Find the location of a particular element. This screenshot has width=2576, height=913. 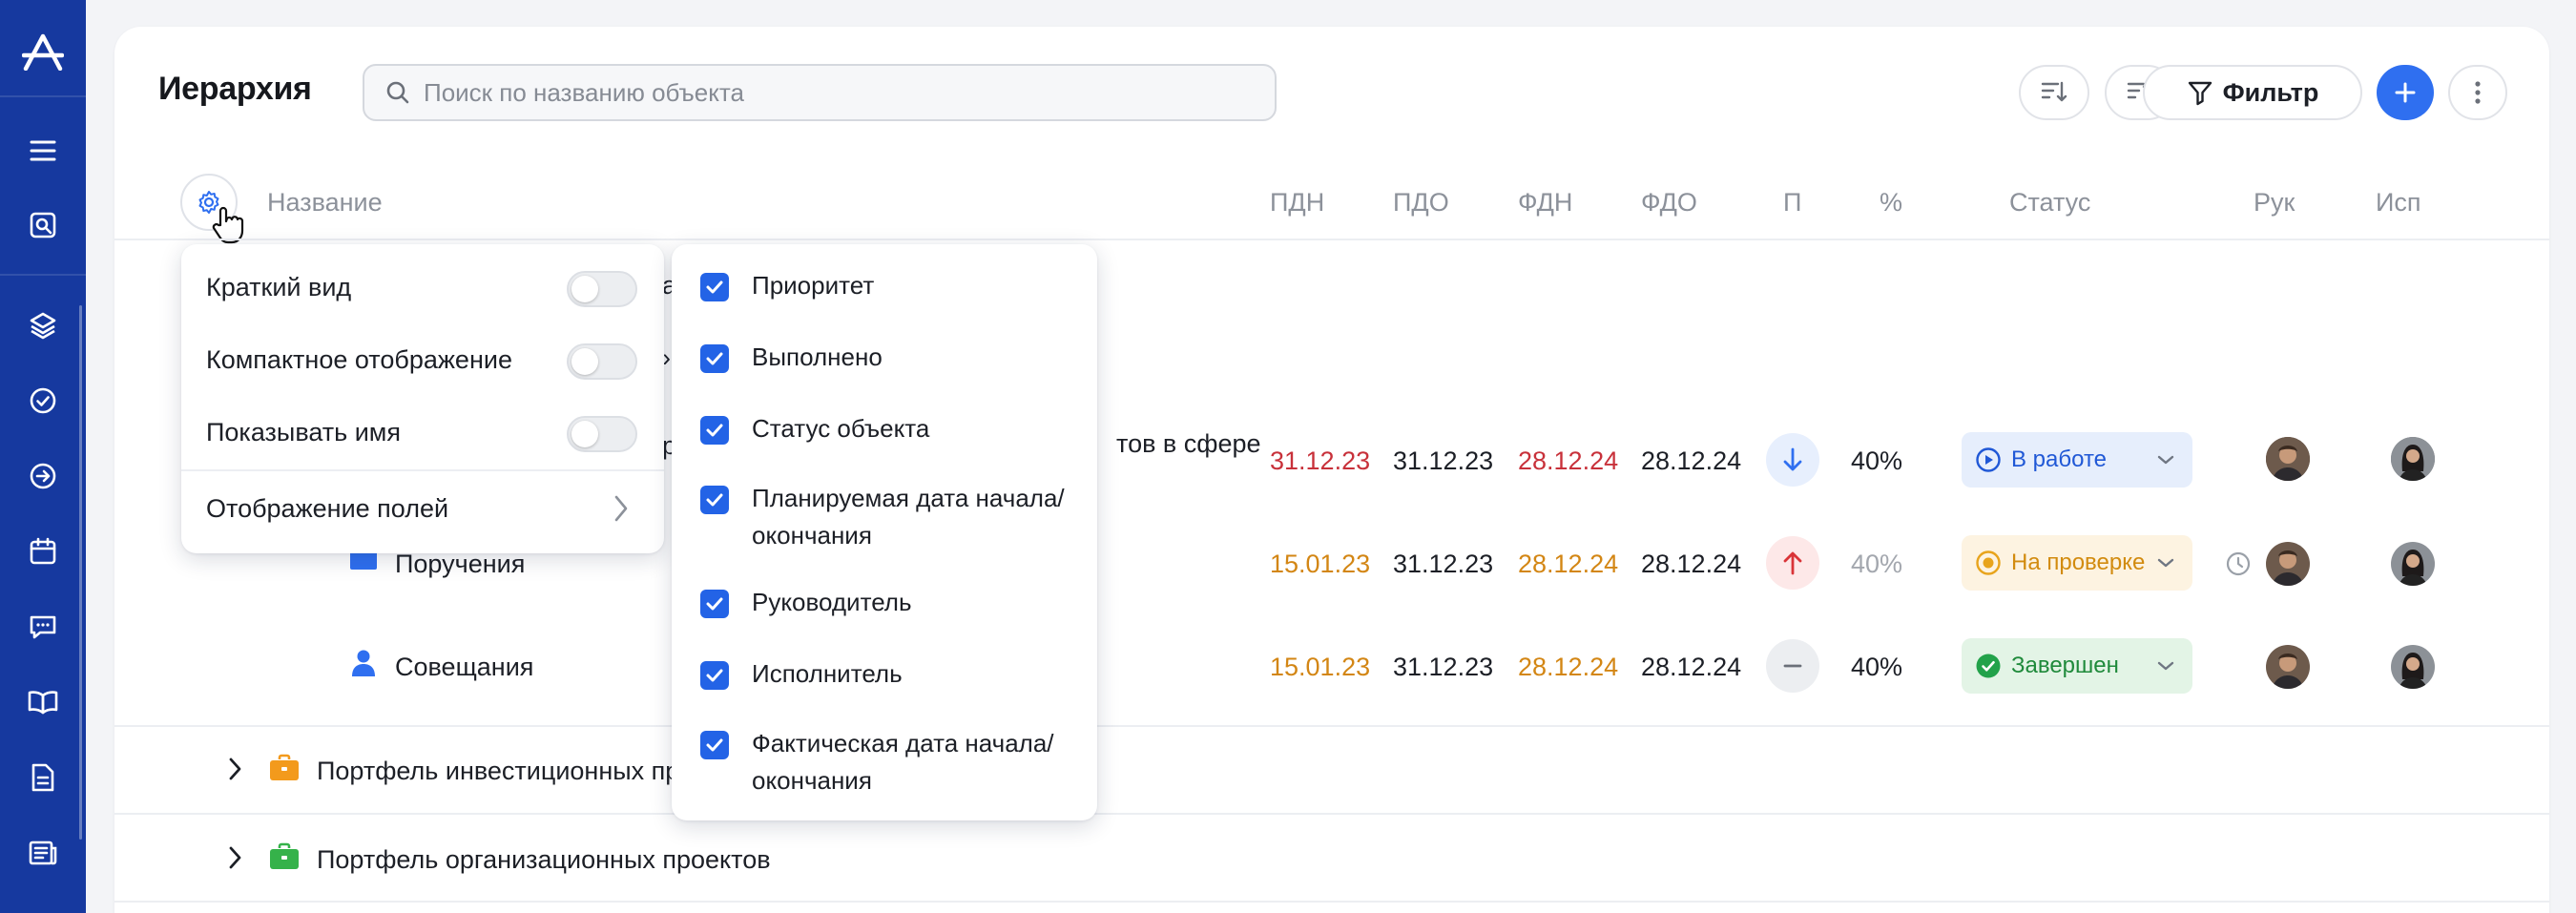

search-screen-icon is located at coordinates (43, 225).